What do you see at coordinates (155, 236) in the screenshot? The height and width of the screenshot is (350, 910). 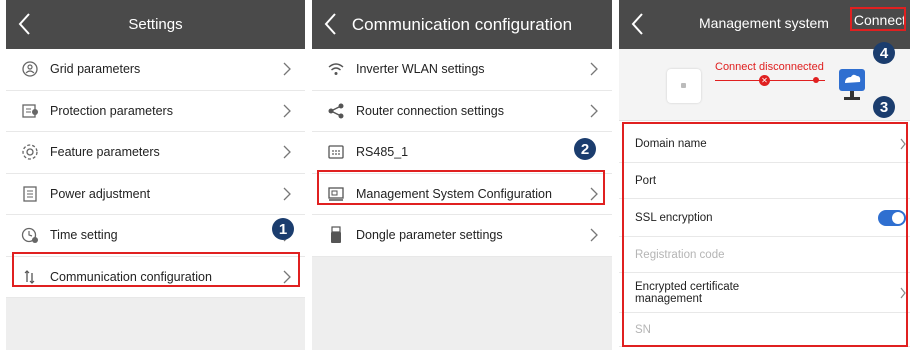 I see `settings-item-time-setting: Time setting` at bounding box center [155, 236].